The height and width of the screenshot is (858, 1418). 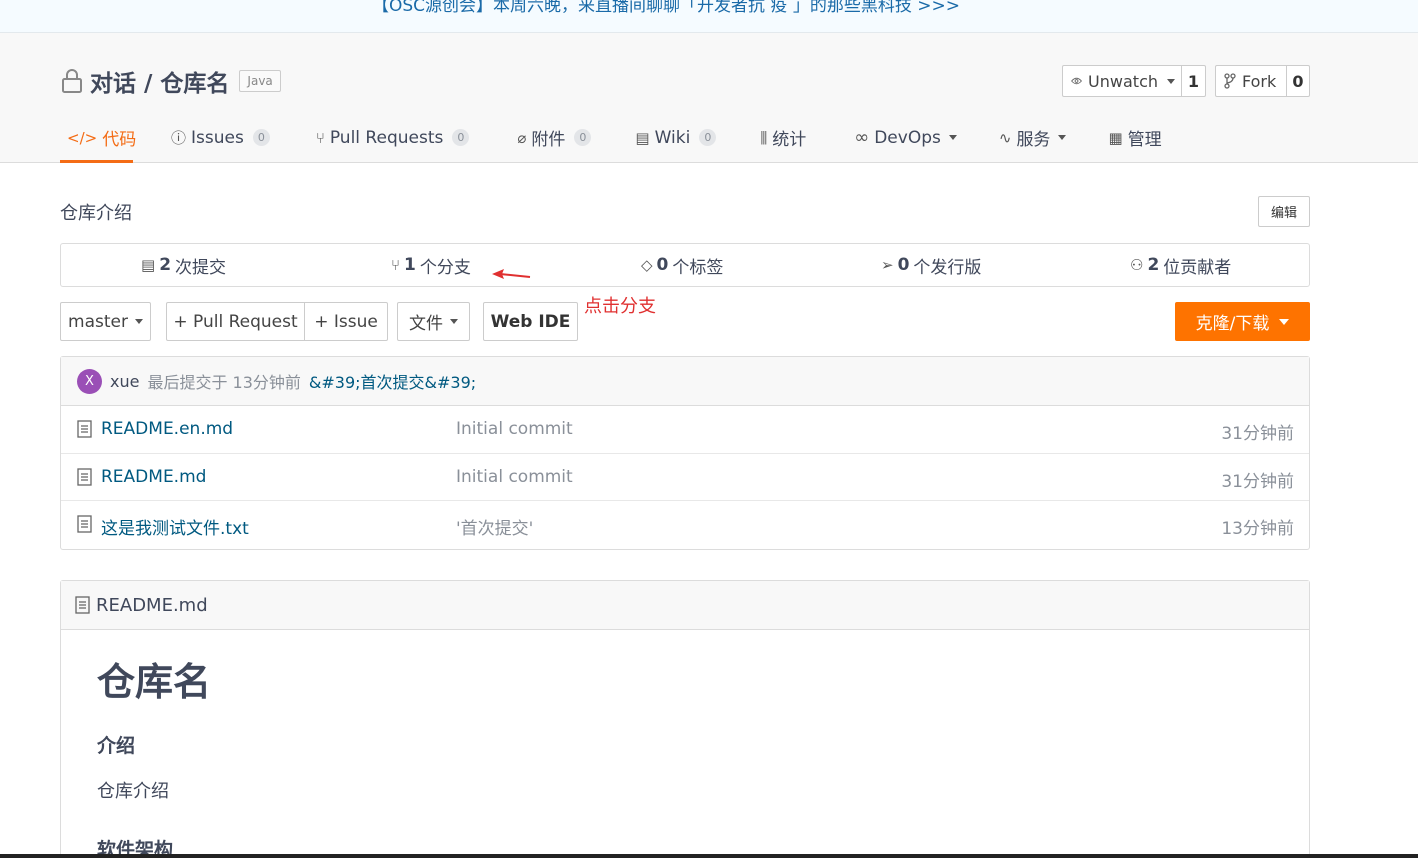 I want to click on file-name-link: README.md, so click(x=153, y=477).